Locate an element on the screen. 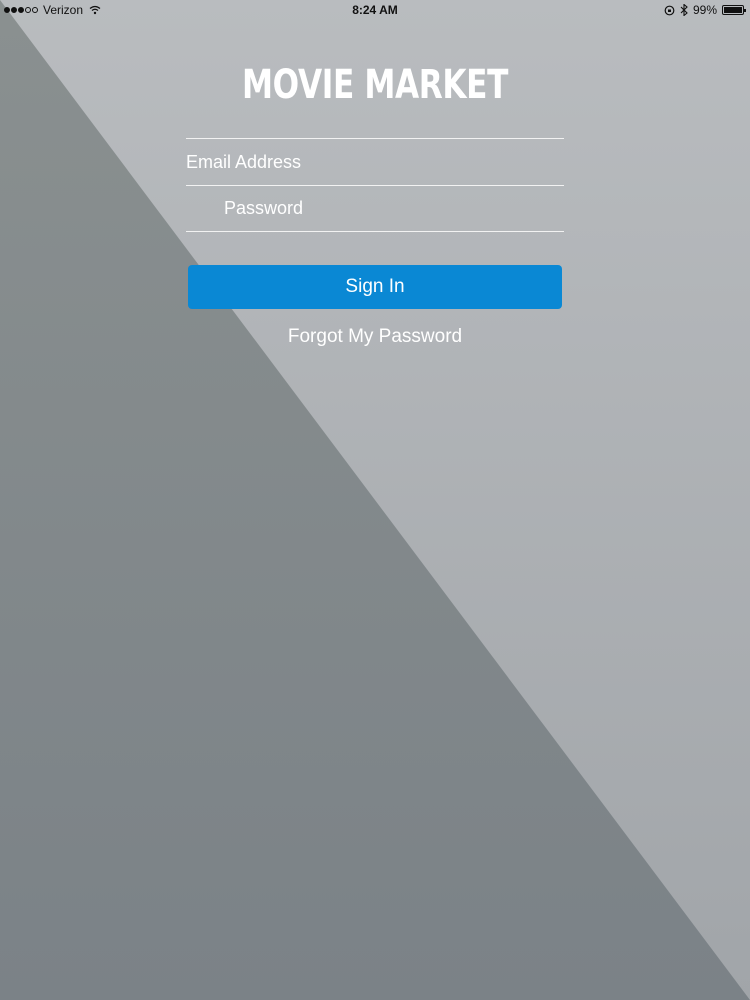 This screenshot has height=1000, width=750. password-field is located at coordinates (375, 208).